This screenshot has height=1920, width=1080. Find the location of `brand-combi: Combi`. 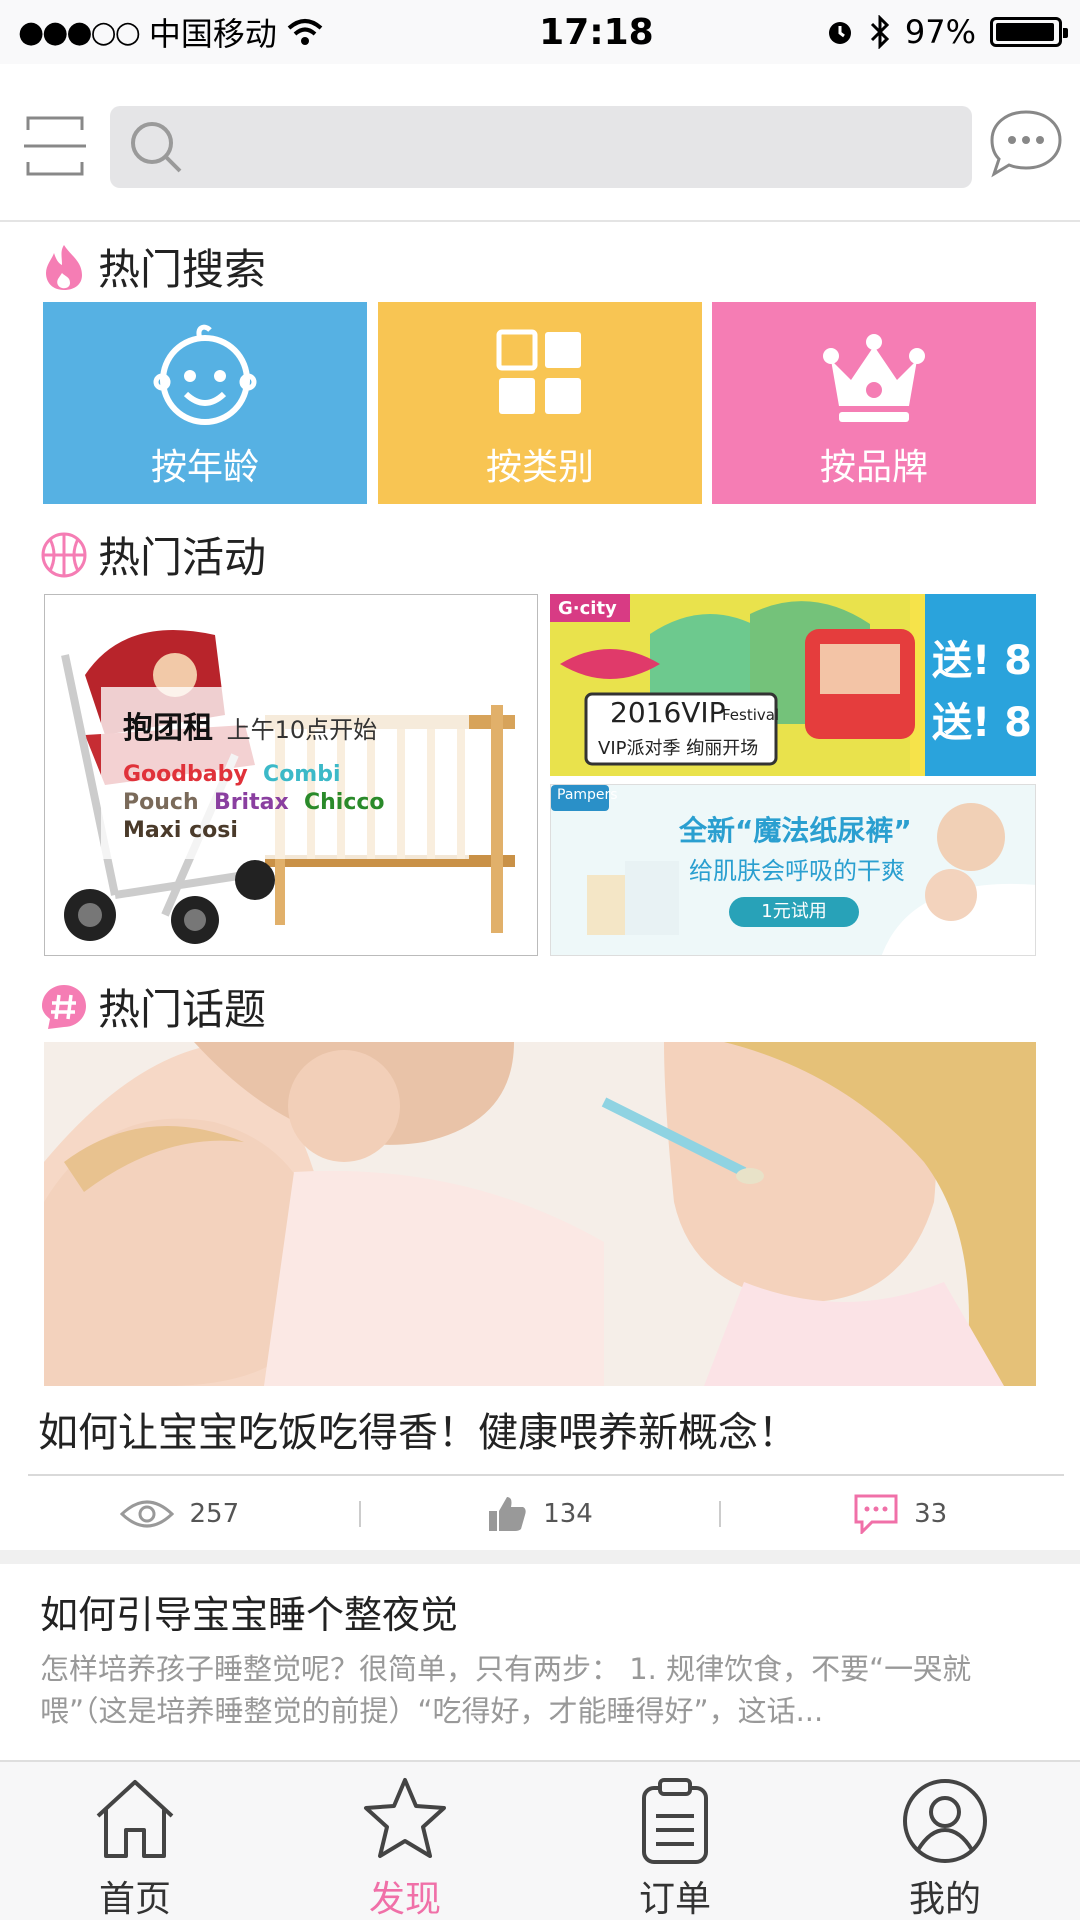

brand-combi: Combi is located at coordinates (302, 774).